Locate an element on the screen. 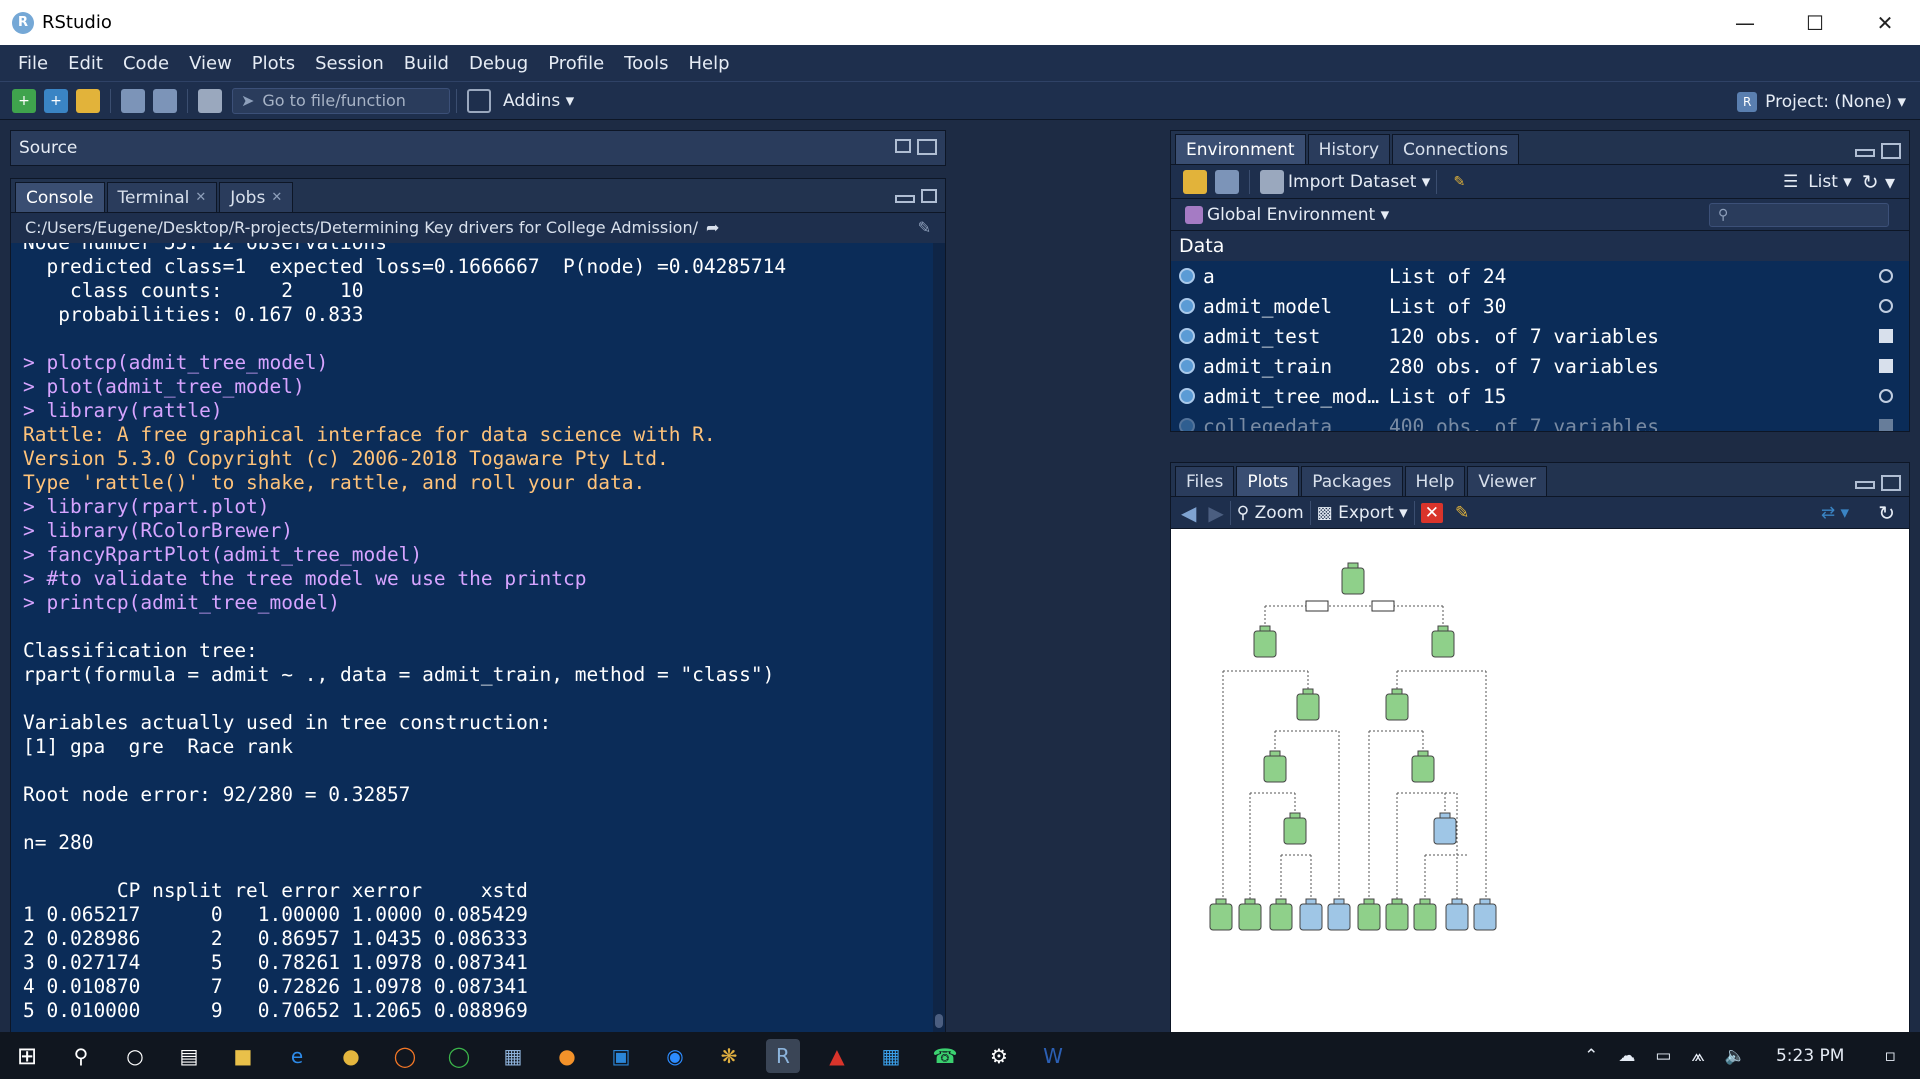 Image resolution: width=1920 pixels, height=1079 pixels. save-all-icon is located at coordinates (165, 100).